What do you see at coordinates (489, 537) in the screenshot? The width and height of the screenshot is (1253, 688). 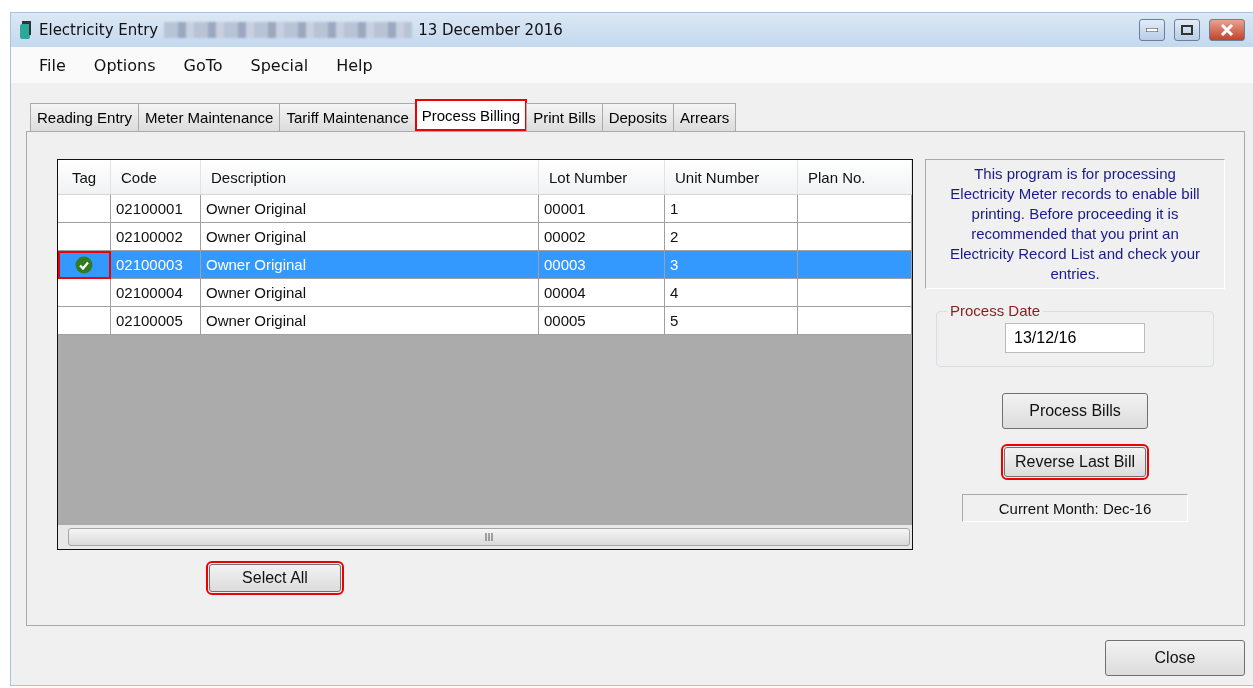 I see `scrollbar-thumb` at bounding box center [489, 537].